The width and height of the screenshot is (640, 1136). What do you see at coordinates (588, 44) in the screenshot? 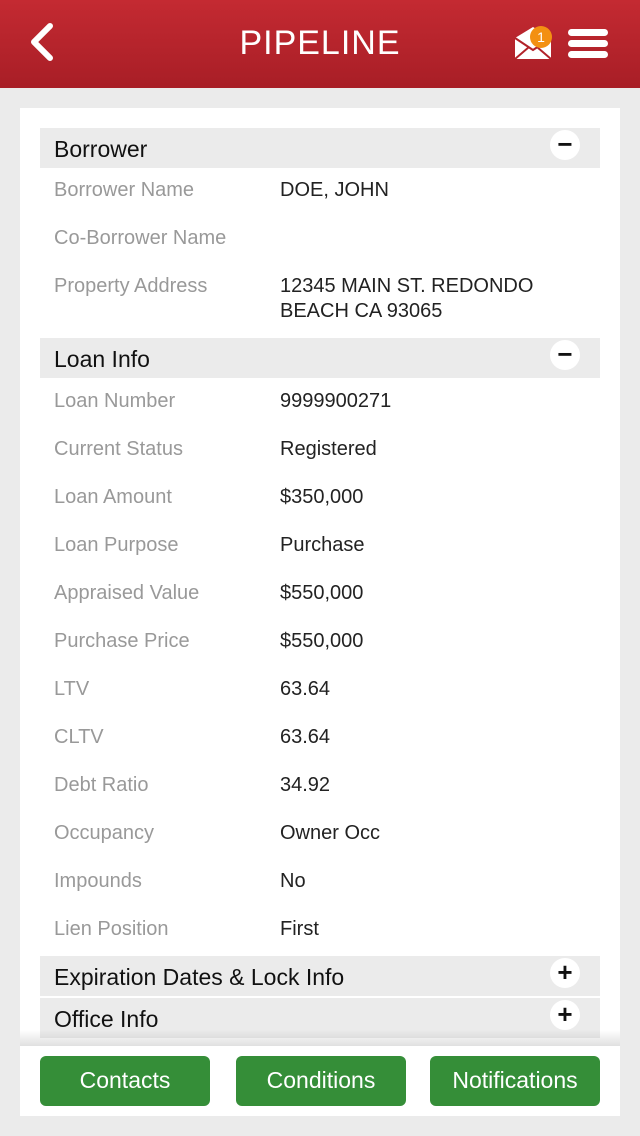
I see `hamburger-menu-icon` at bounding box center [588, 44].